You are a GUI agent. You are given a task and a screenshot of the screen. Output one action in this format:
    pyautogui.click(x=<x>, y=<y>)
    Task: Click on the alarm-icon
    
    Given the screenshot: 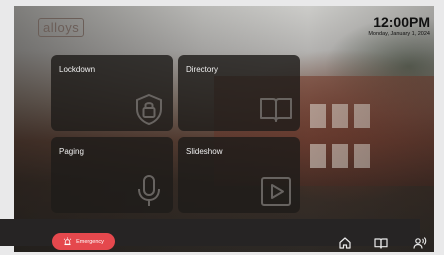 What is the action you would take?
    pyautogui.click(x=67, y=241)
    